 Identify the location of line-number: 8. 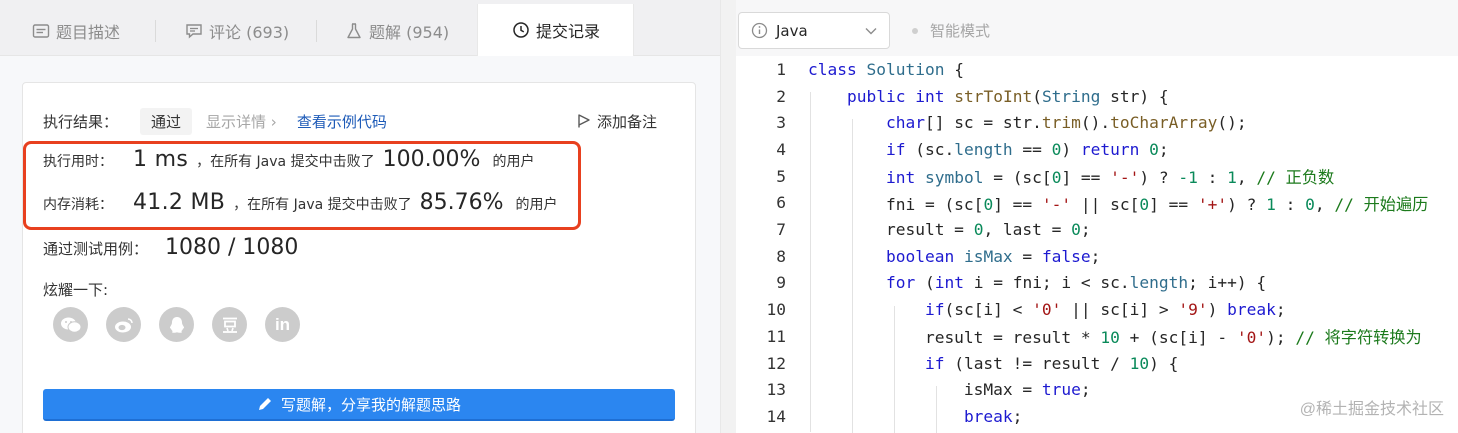
(781, 256).